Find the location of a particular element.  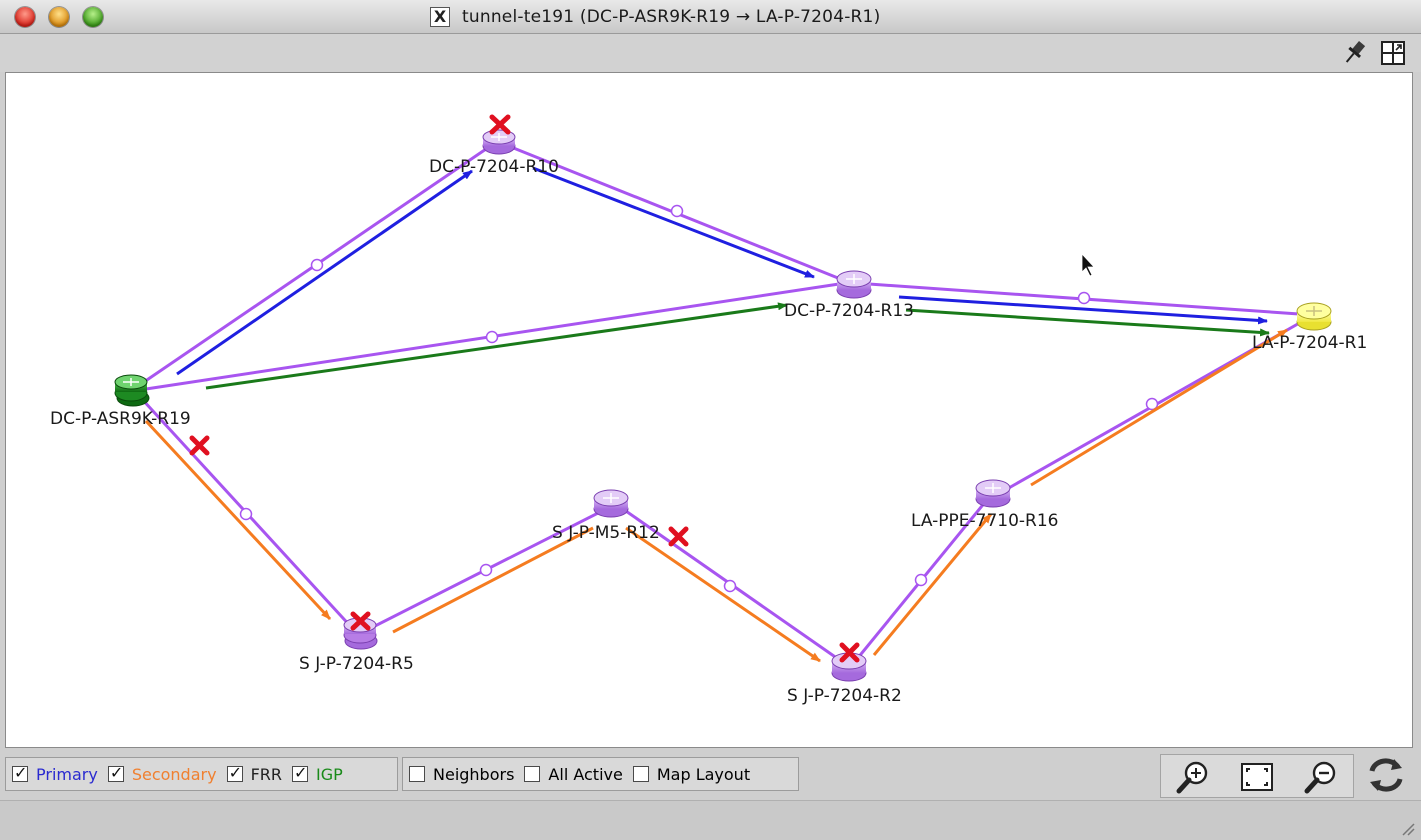

frr-checkbox: FRR is located at coordinates (254, 773).